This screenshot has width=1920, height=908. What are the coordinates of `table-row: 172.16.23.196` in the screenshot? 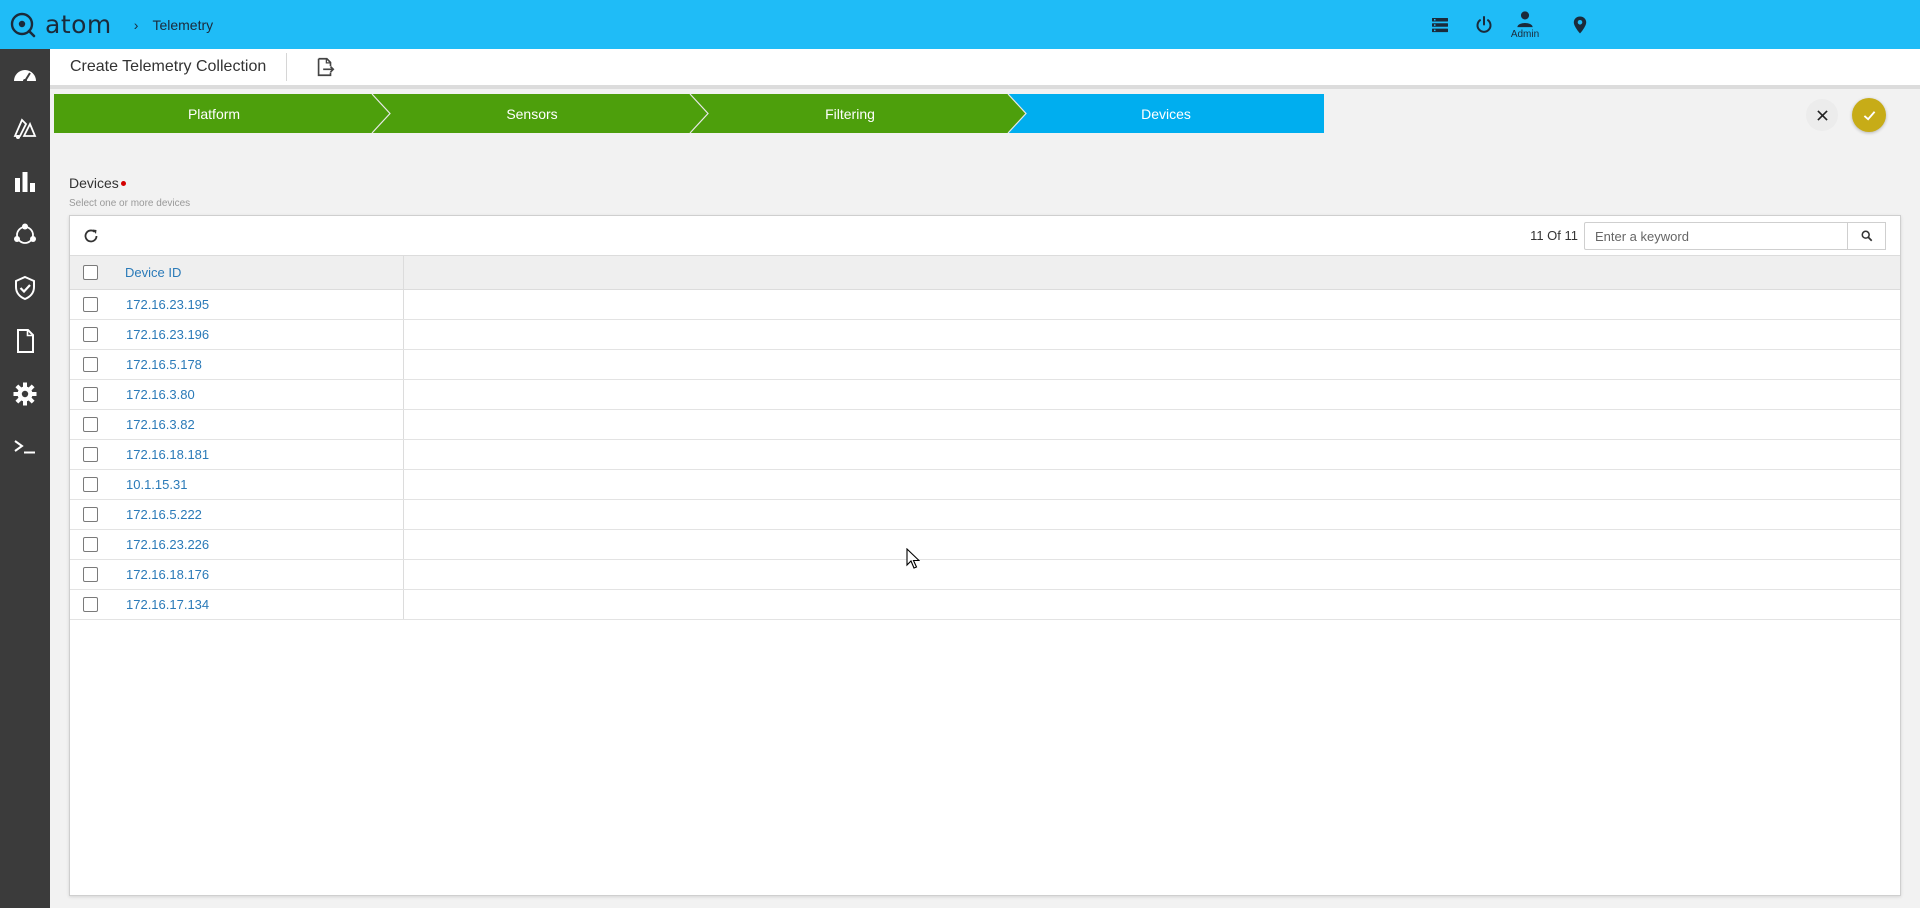 It's located at (985, 335).